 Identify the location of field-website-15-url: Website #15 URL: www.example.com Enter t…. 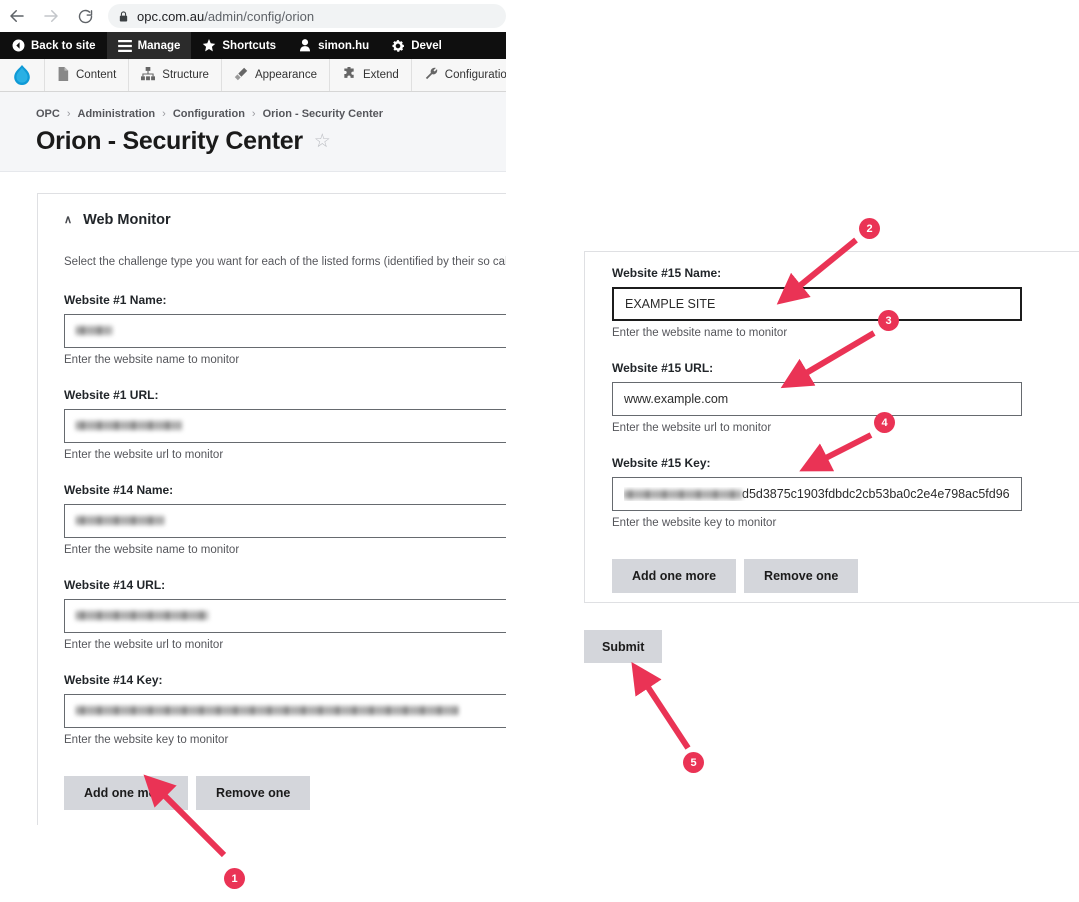
(845, 397).